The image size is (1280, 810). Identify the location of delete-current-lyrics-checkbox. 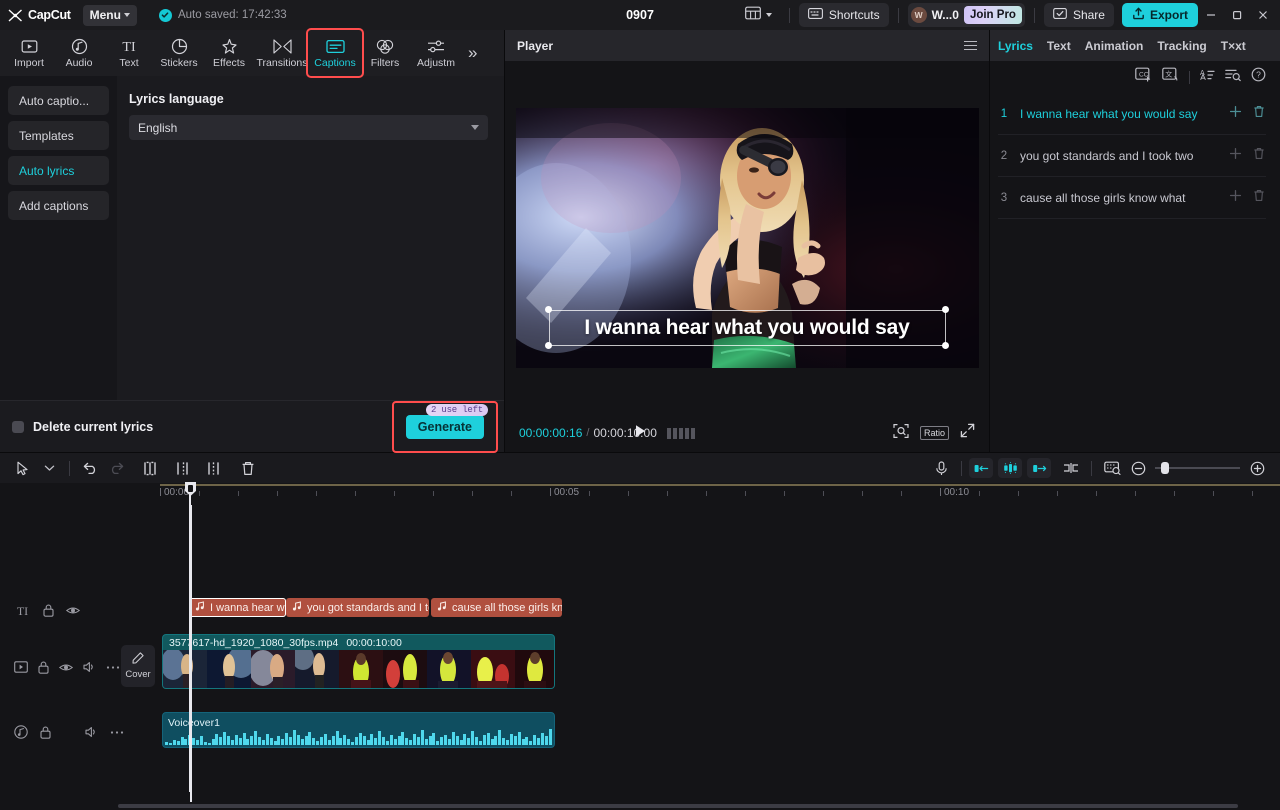
(18, 426).